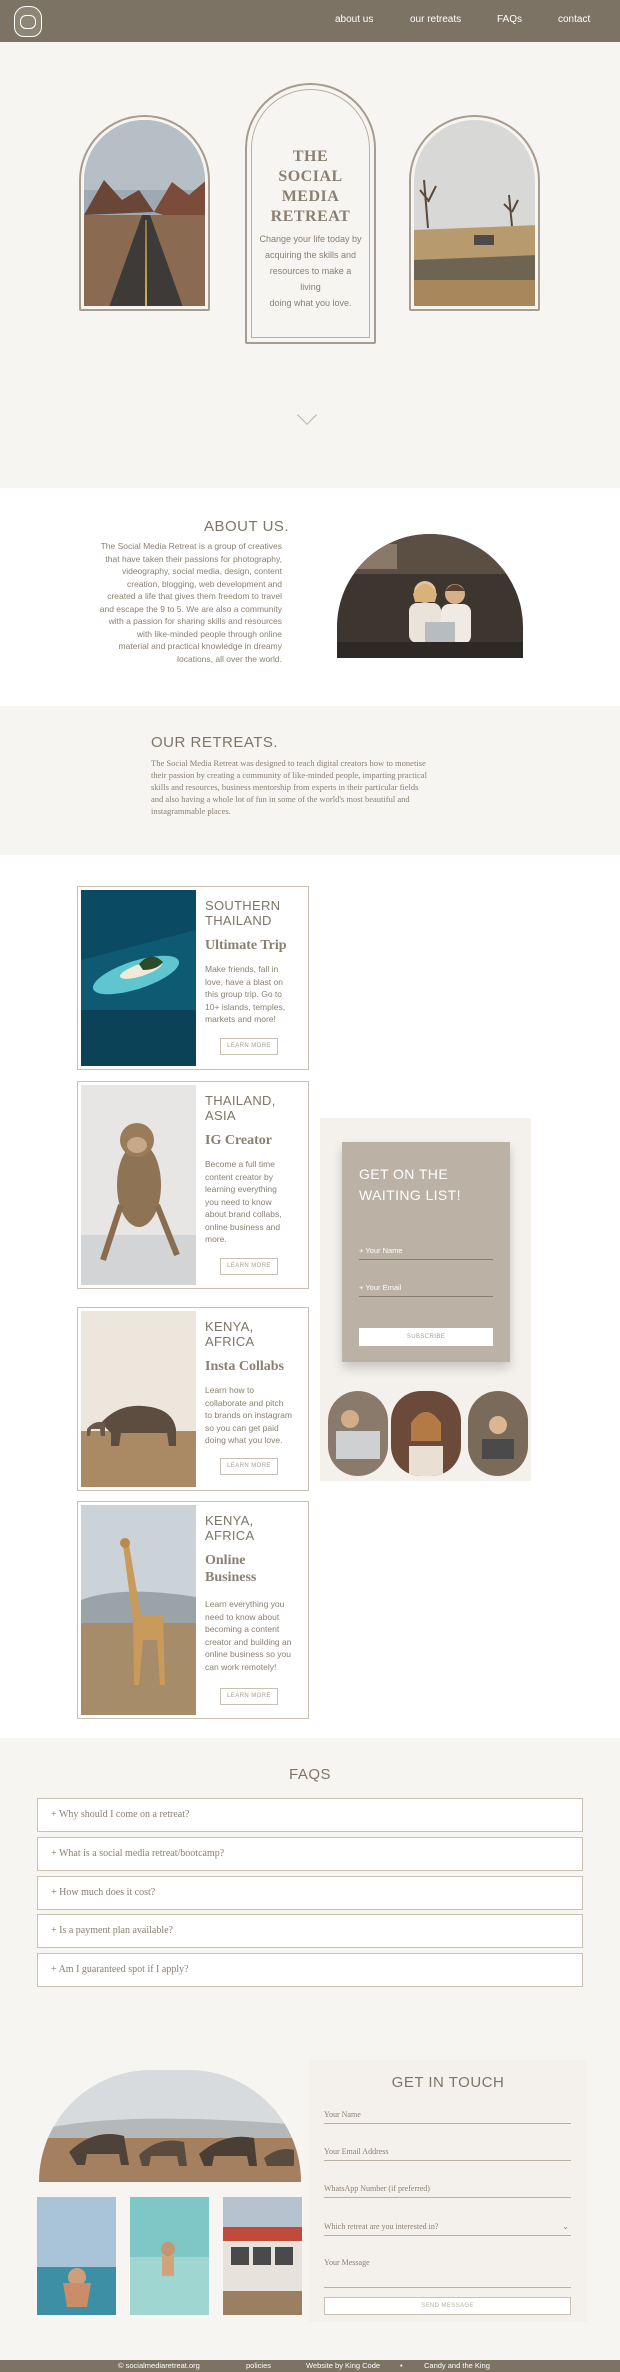 The height and width of the screenshot is (2372, 620). Describe the element at coordinates (310, 1970) in the screenshot. I see `faq-item: + Am I guaranteed spot if I apply?` at that location.